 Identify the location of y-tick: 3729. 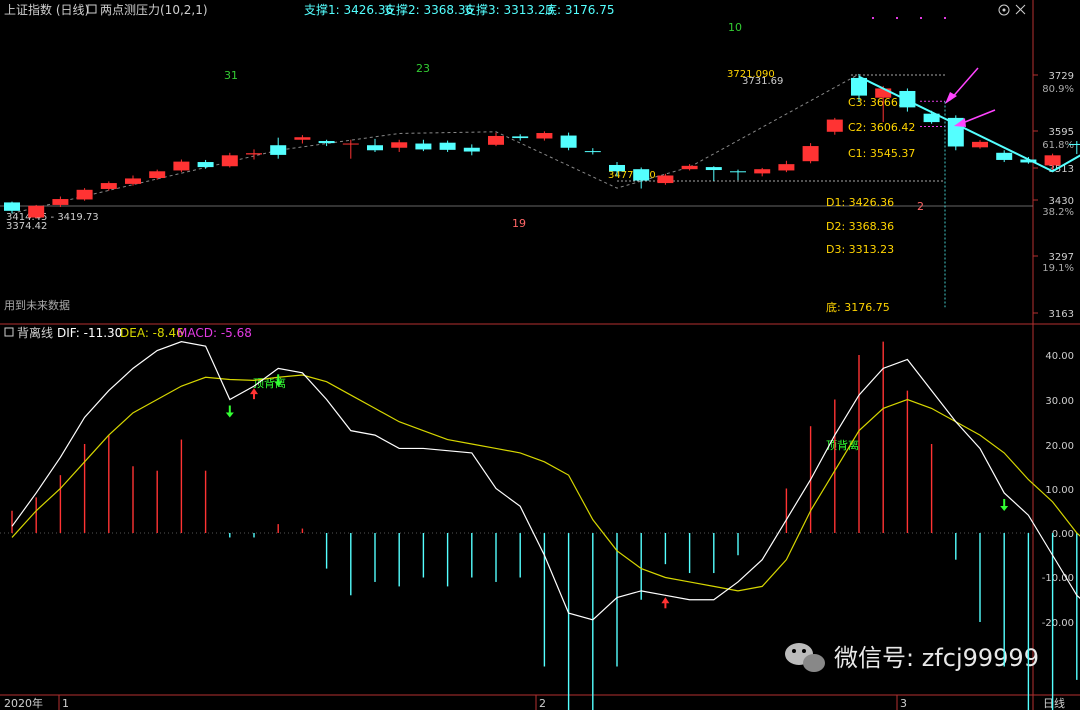
(1061, 76).